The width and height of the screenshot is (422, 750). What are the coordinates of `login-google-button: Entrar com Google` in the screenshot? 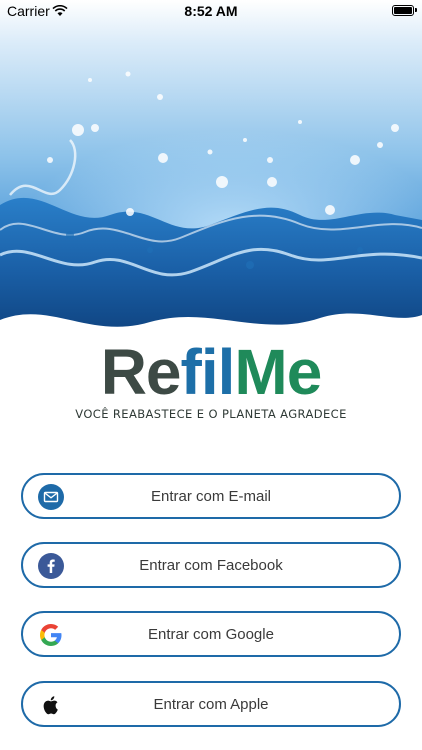 It's located at (211, 634).